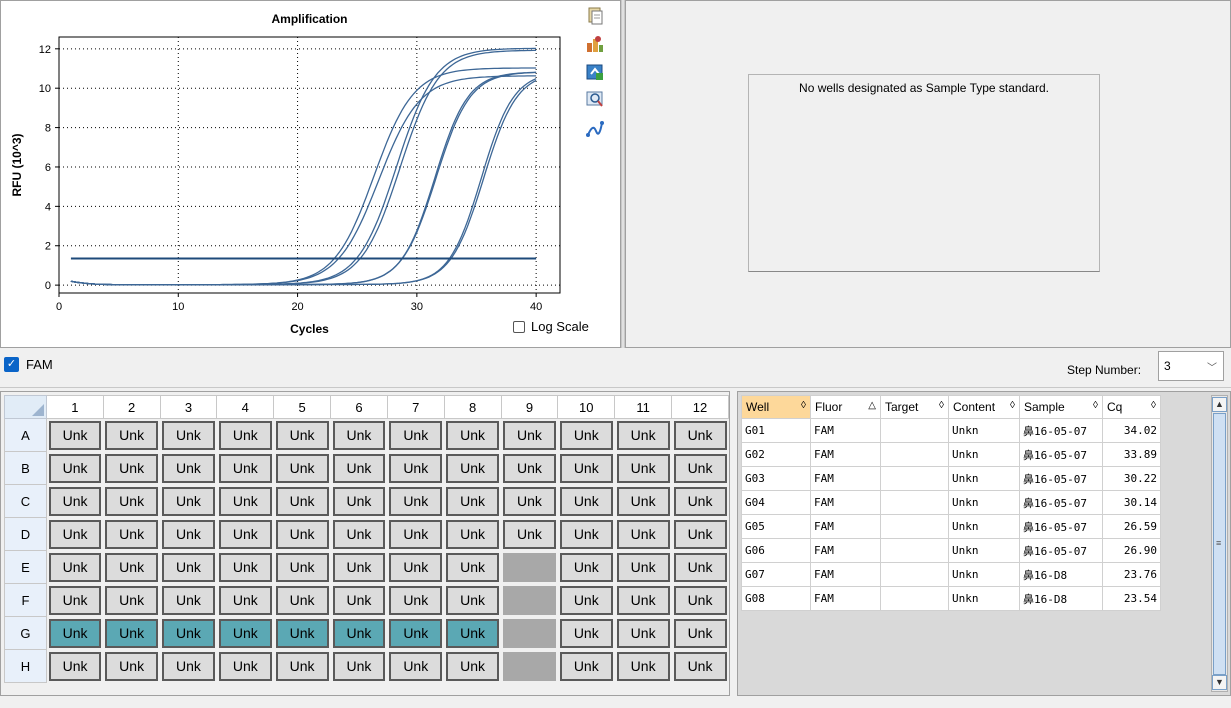 This screenshot has height=708, width=1231. I want to click on log-scale-toggle: Log Scale, so click(551, 326).